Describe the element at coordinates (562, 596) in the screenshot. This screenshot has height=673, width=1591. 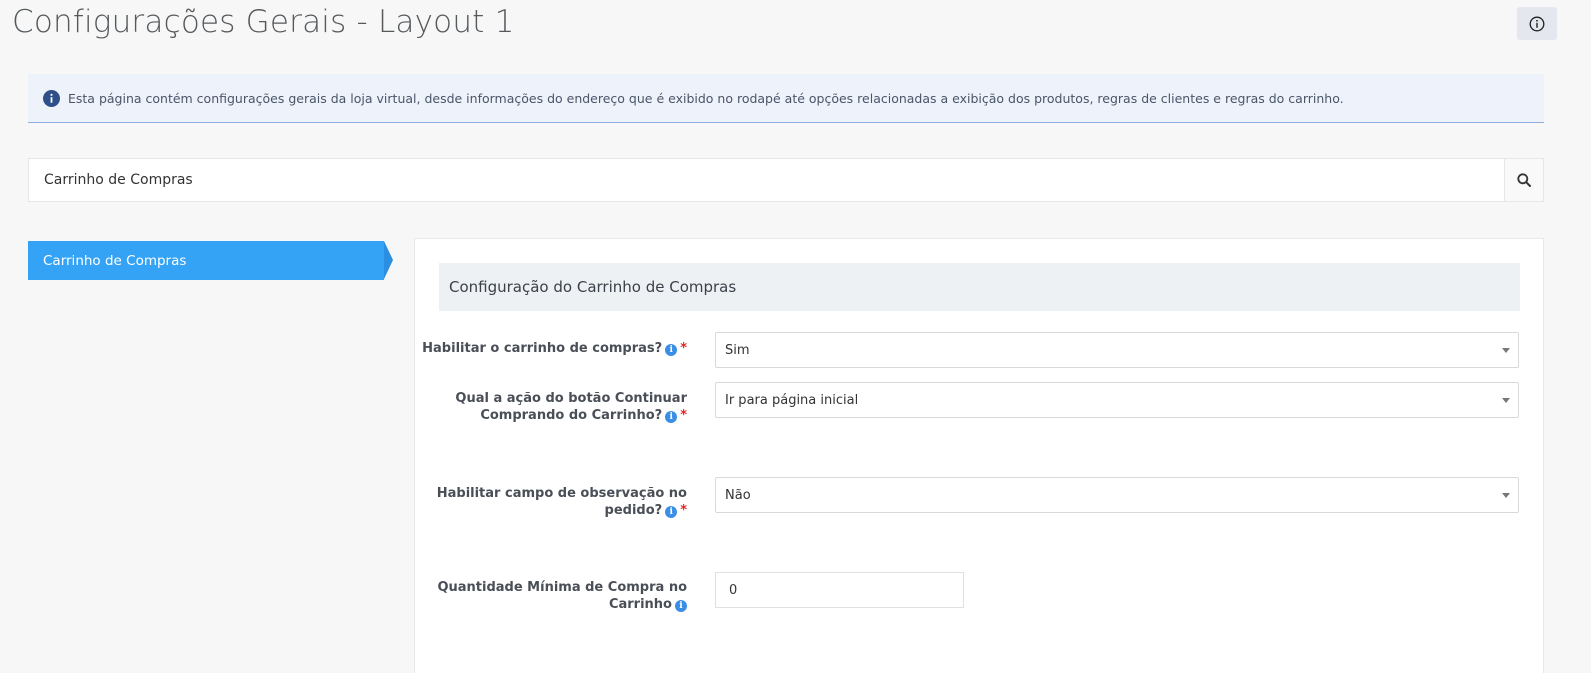
I see `field-label-quantidade-minima: Quantidade Mínima de Compra no Carrinho i` at that location.